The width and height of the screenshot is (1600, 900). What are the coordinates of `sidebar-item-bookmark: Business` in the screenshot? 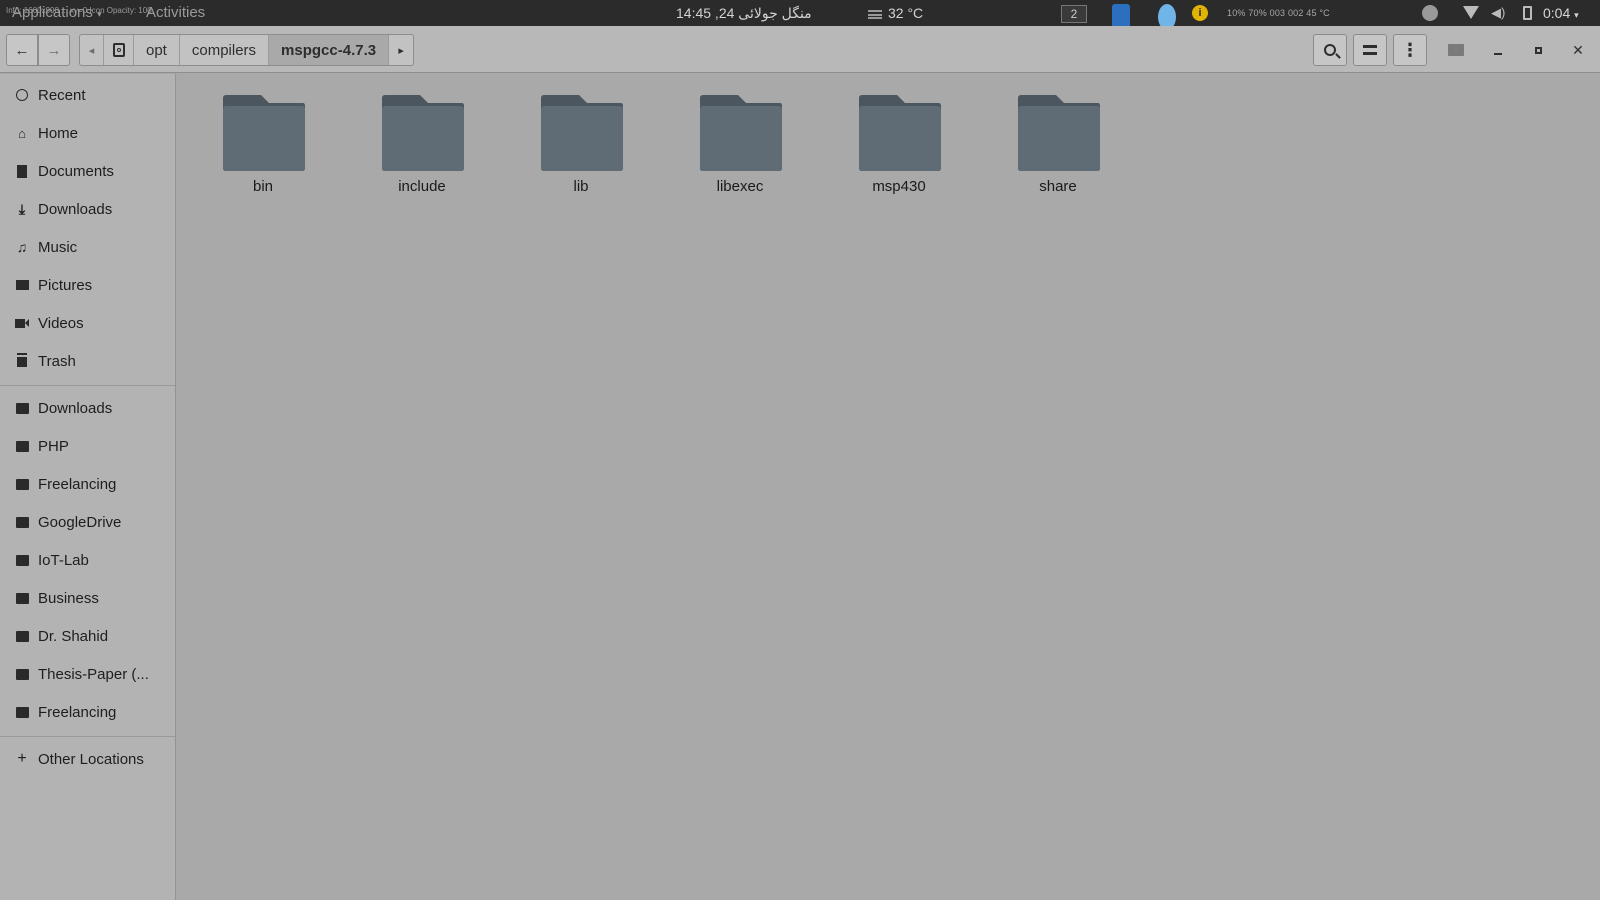 It's located at (87, 598).